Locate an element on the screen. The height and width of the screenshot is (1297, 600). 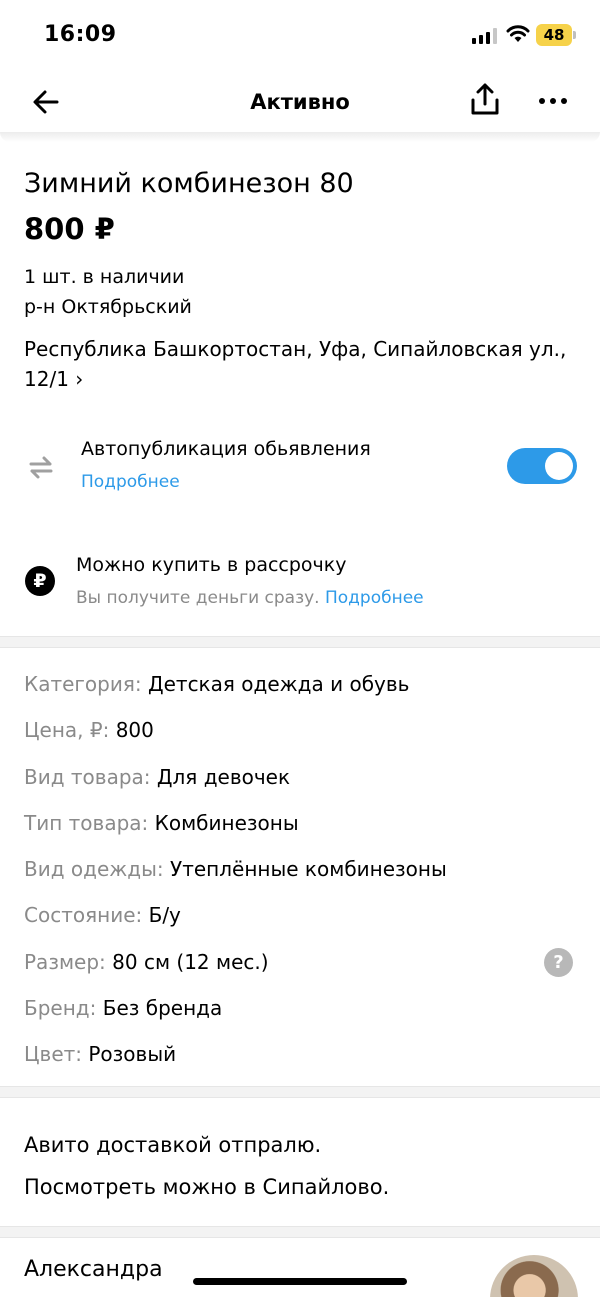
signal-icon is located at coordinates (484, 36).